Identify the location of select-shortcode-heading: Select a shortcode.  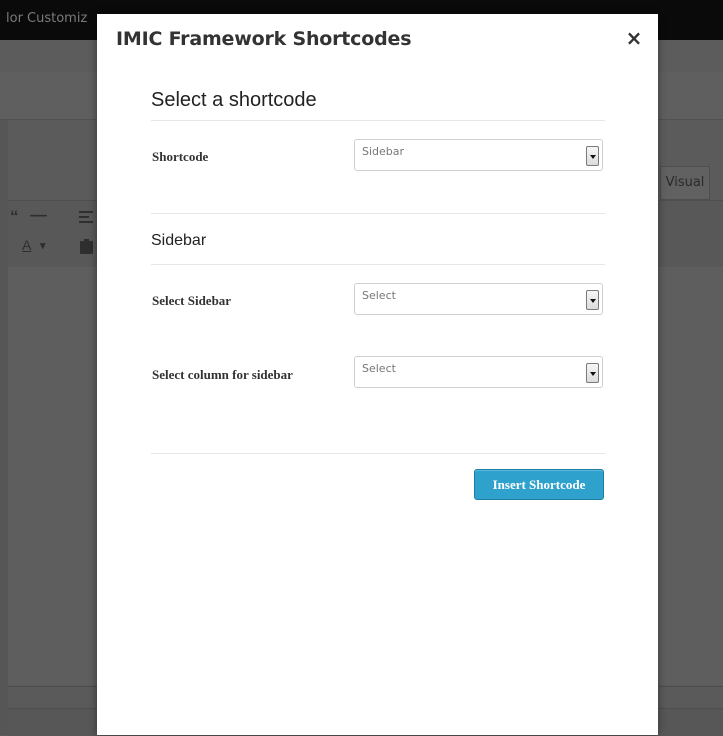
(234, 100).